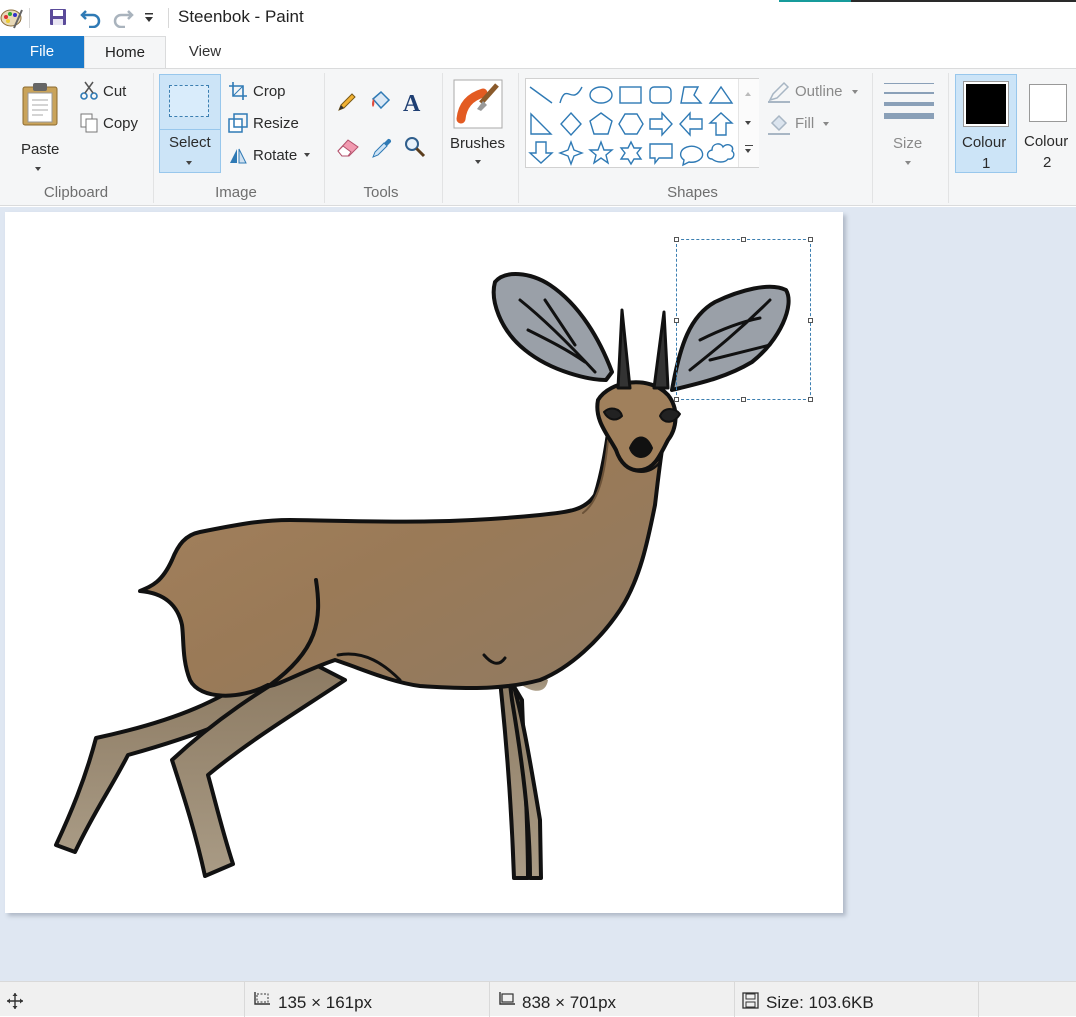  Describe the element at coordinates (721, 124) in the screenshot. I see `up-arrow-shape-icon` at that location.